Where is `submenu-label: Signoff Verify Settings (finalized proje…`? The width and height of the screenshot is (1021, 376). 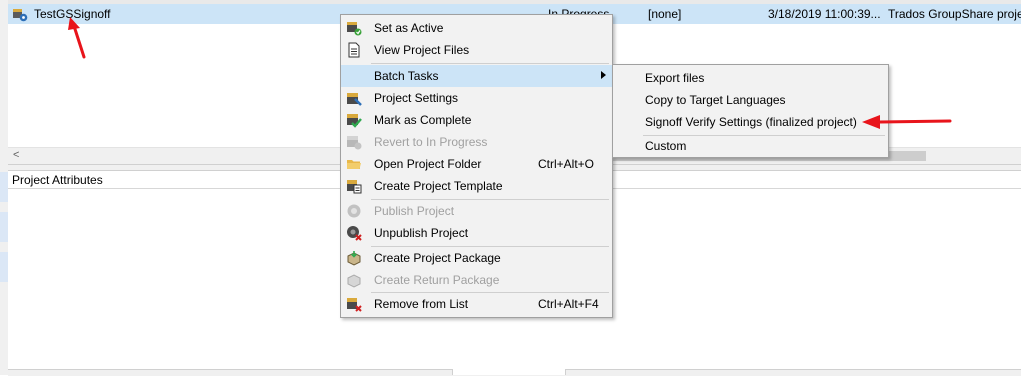 submenu-label: Signoff Verify Settings (finalized proje… is located at coordinates (751, 122).